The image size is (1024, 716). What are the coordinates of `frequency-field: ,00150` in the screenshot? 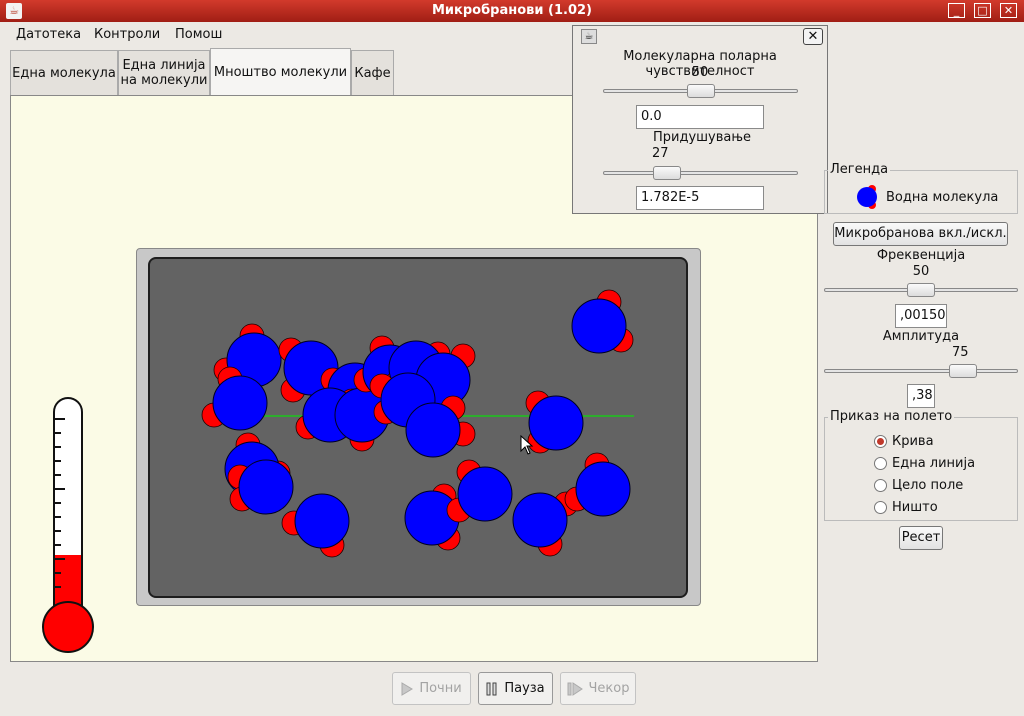 It's located at (921, 316).